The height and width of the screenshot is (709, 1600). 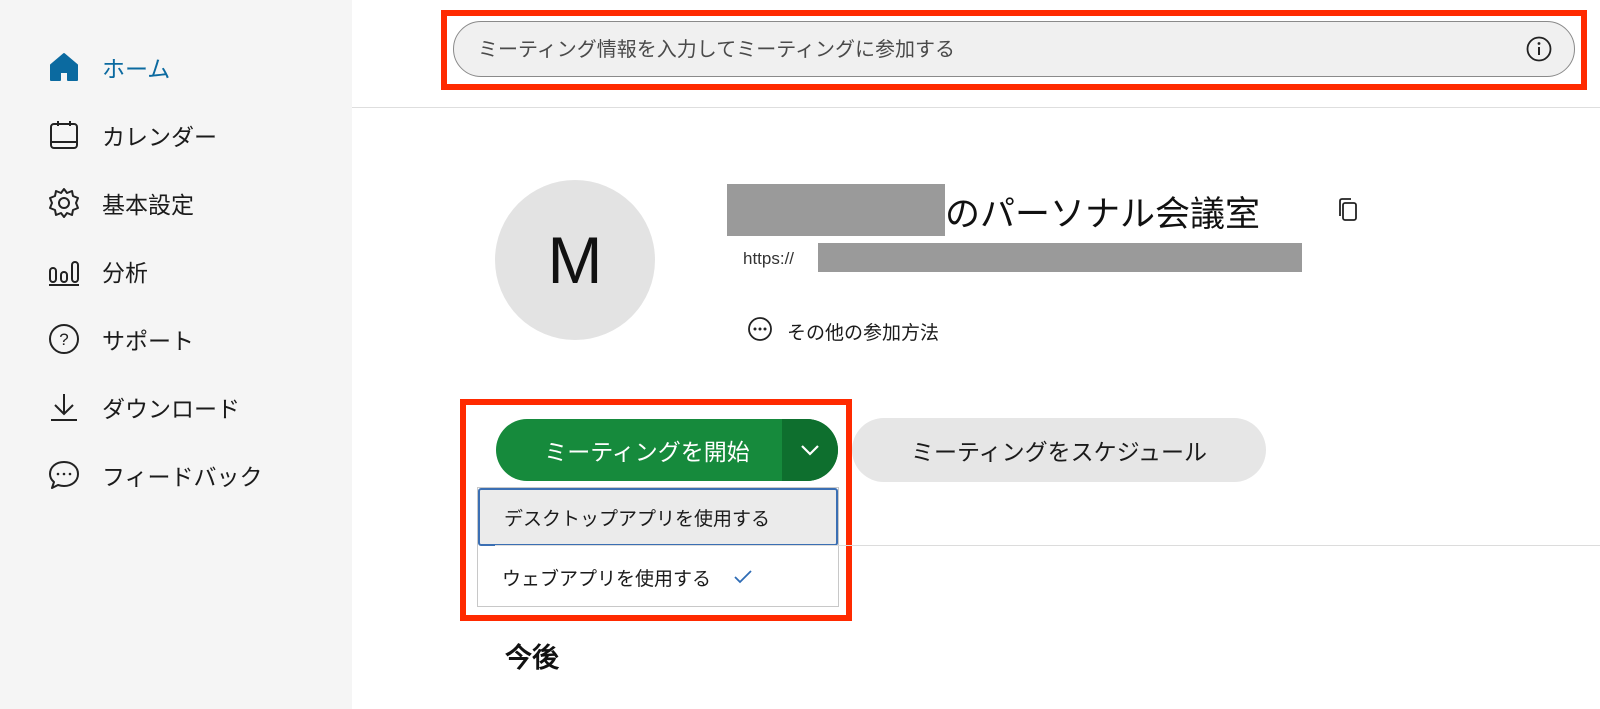 What do you see at coordinates (863, 332) in the screenshot?
I see `other-join-methods-label: その他の参加方法` at bounding box center [863, 332].